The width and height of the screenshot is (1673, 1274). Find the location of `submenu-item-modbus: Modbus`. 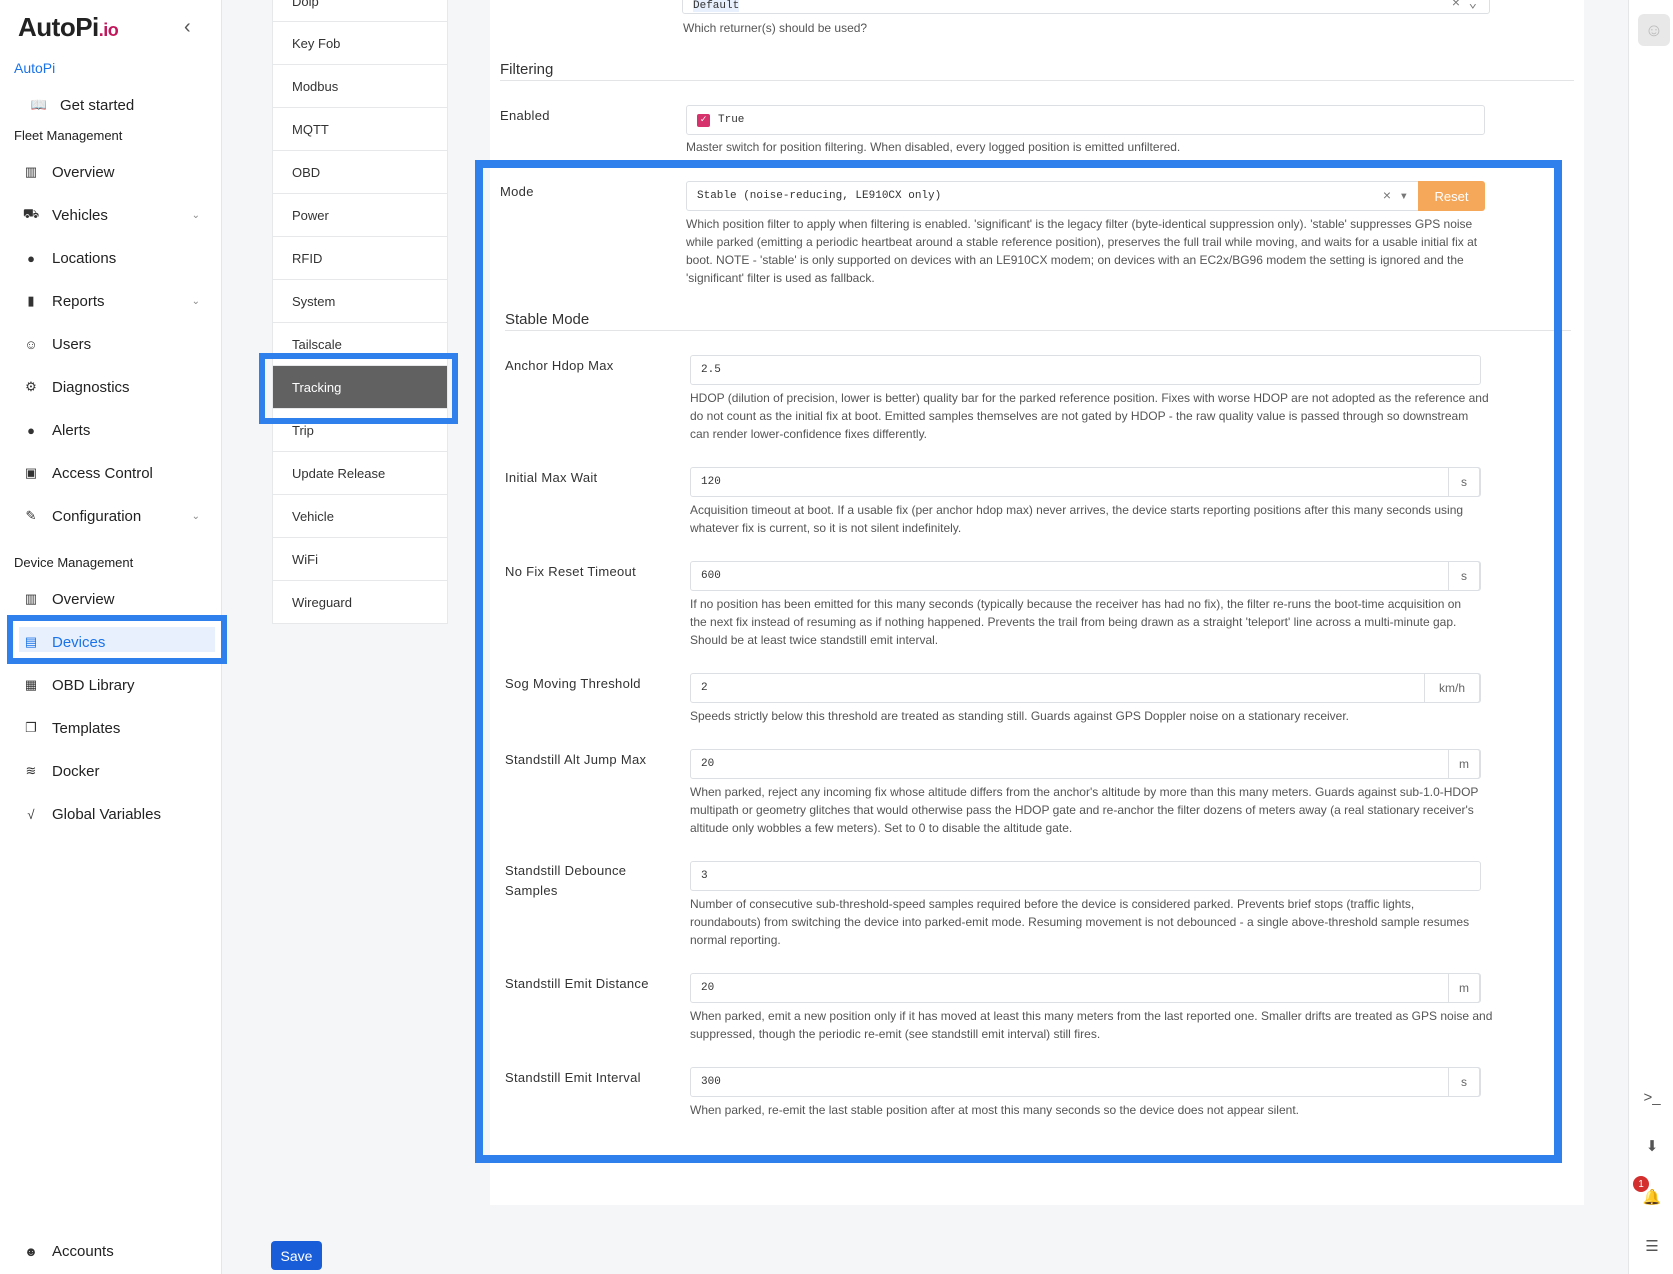

submenu-item-modbus: Modbus is located at coordinates (360, 86).